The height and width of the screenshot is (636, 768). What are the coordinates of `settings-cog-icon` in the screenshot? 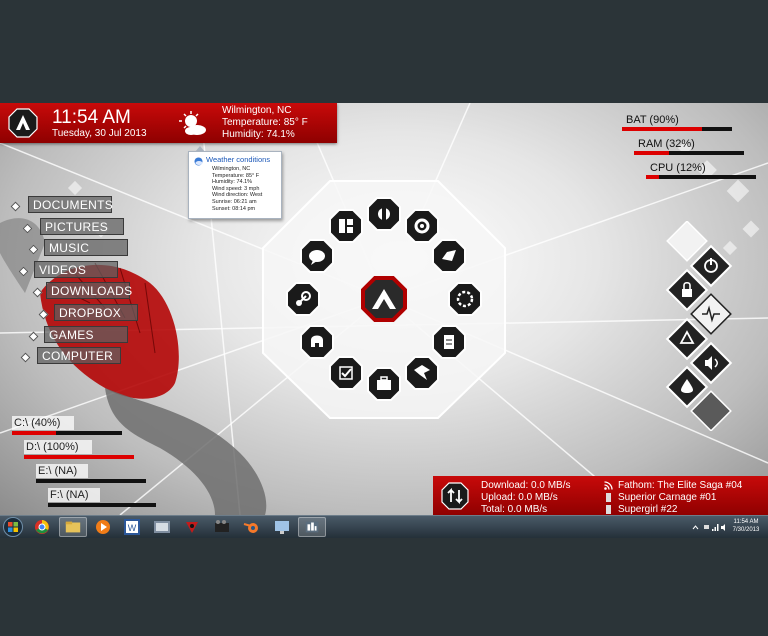 It's located at (422, 226).